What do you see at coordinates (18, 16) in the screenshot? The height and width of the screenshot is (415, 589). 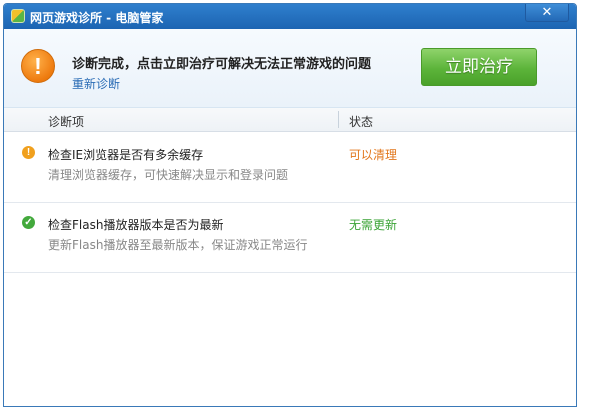 I see `app-logo-icon` at bounding box center [18, 16].